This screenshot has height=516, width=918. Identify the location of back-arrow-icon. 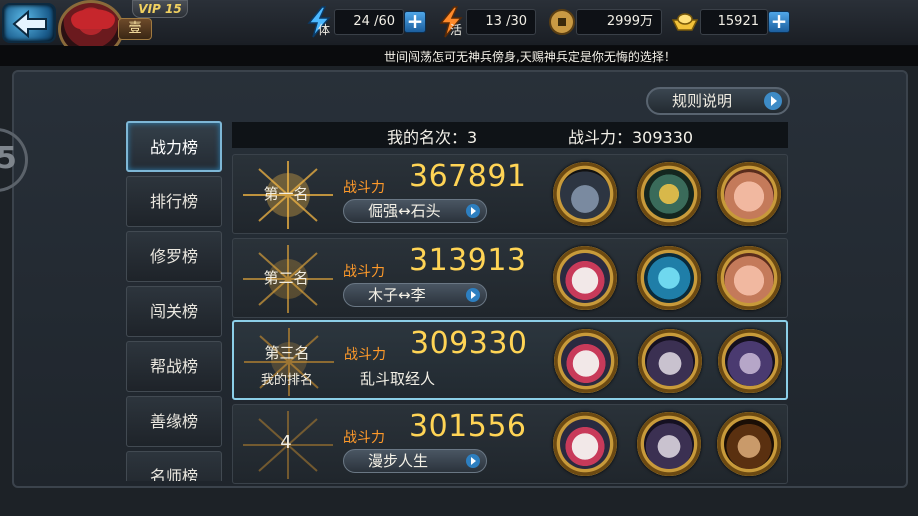
(29, 24).